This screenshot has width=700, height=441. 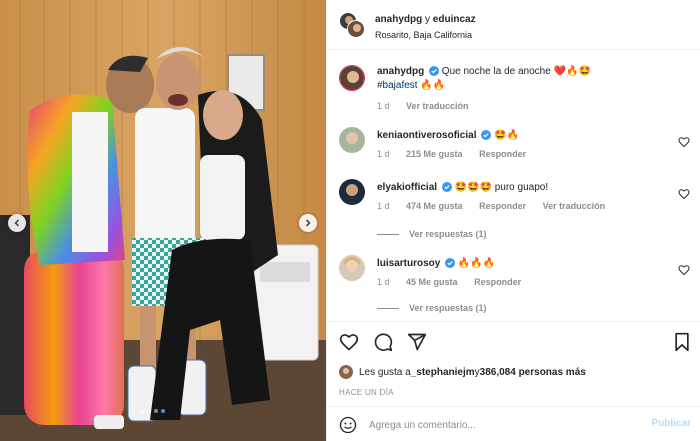 I want to click on comment-body: elyakiofficial 🤩🤩🤩 puro guapo!, so click(x=527, y=188).